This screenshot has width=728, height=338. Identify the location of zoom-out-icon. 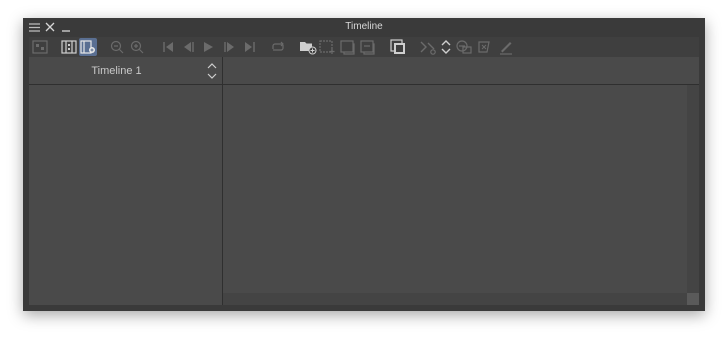
(117, 47).